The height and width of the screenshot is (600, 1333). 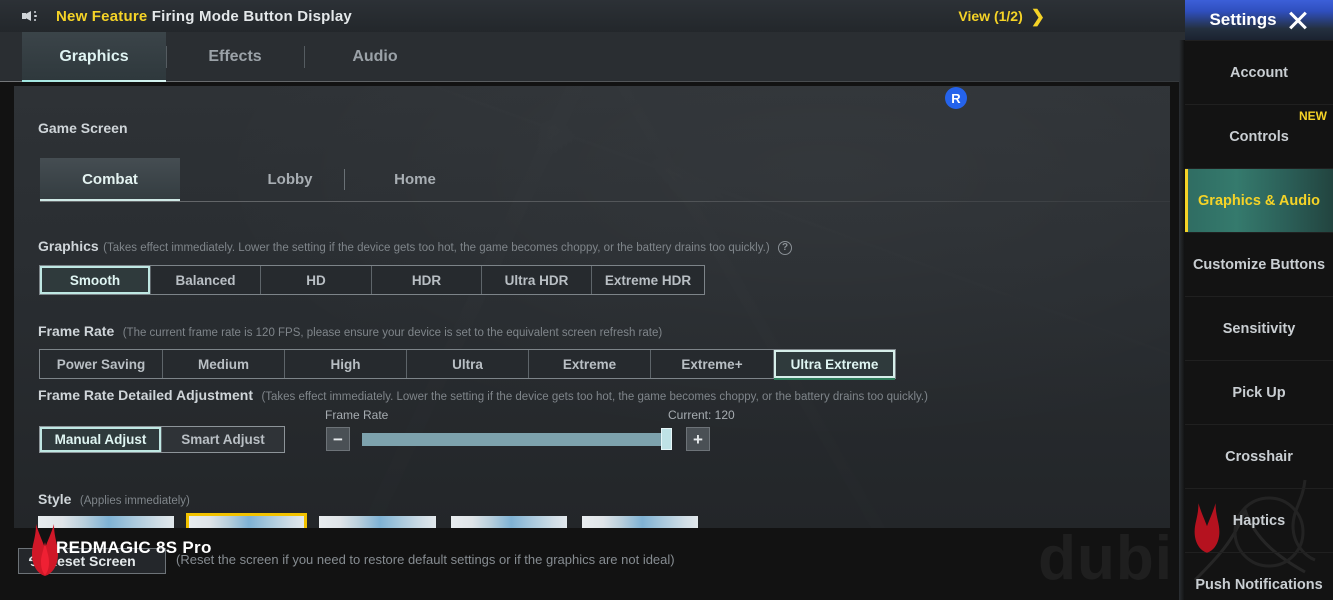 I want to click on tab-graphics-label: Graphics, so click(x=94, y=56).